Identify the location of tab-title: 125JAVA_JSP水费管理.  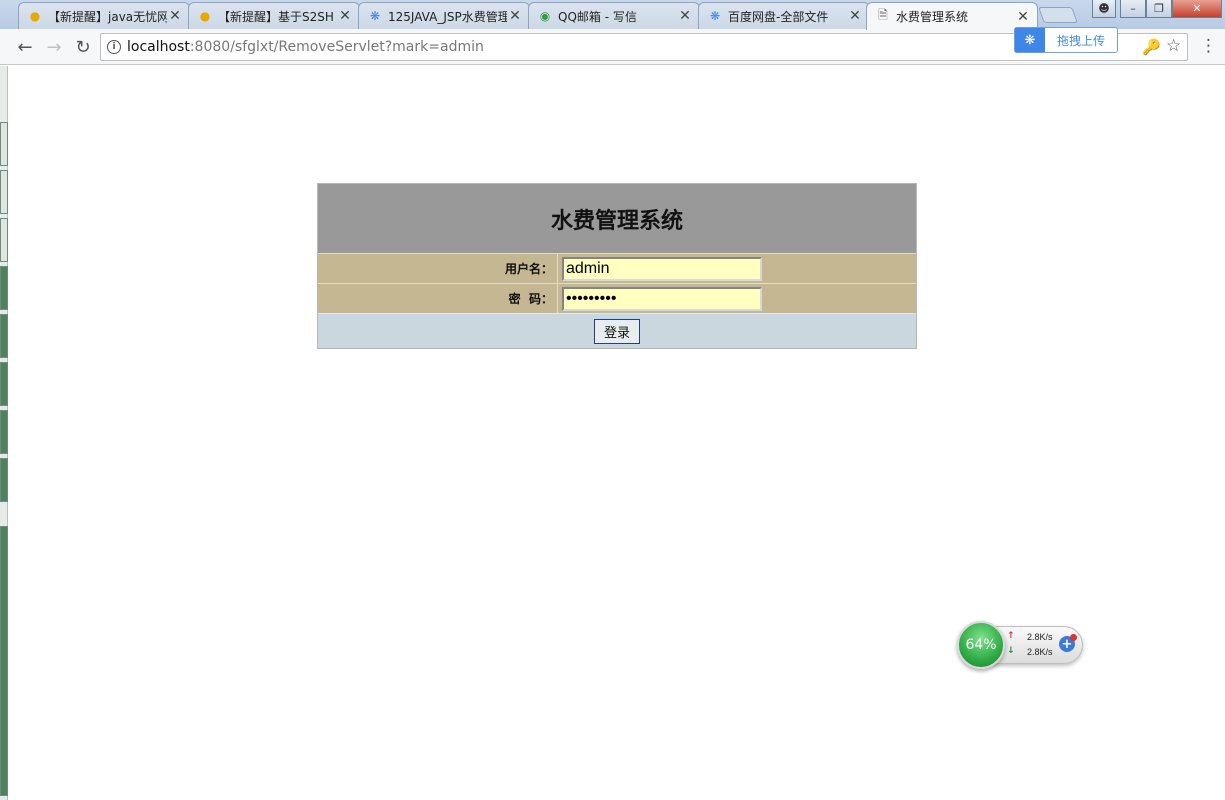
(447, 16).